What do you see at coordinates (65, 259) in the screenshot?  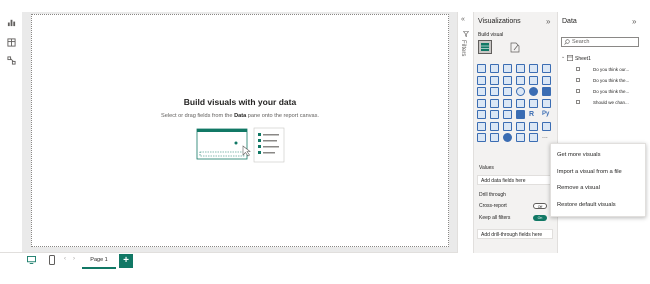 I see `chevron-left-icon: ‹` at bounding box center [65, 259].